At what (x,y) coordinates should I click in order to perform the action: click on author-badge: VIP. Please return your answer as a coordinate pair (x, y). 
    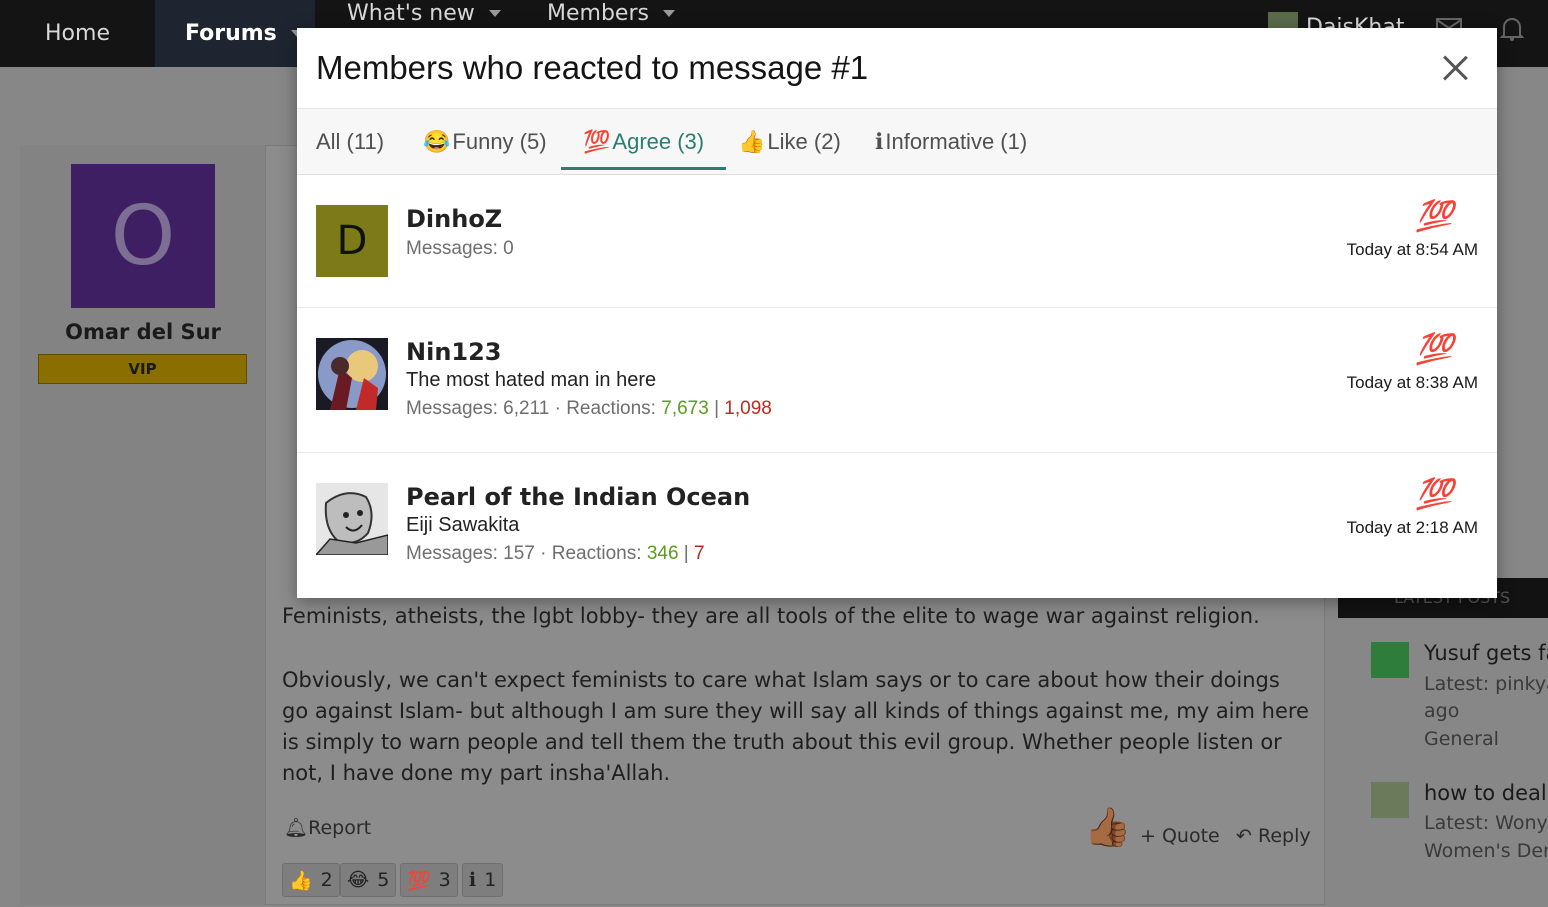
    Looking at the image, I should click on (142, 369).